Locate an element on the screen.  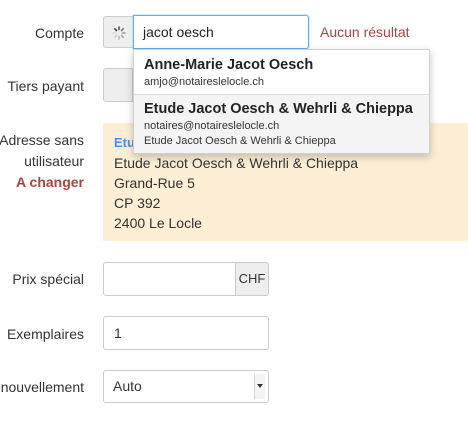
address-line: CP 392 is located at coordinates (137, 203).